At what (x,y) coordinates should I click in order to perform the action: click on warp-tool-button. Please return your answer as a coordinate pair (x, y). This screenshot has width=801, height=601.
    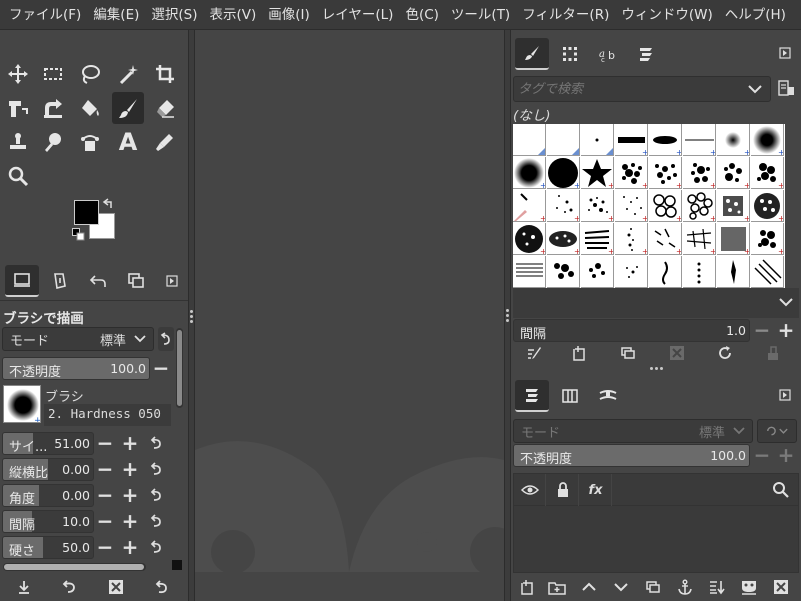
    Looking at the image, I should click on (53, 108).